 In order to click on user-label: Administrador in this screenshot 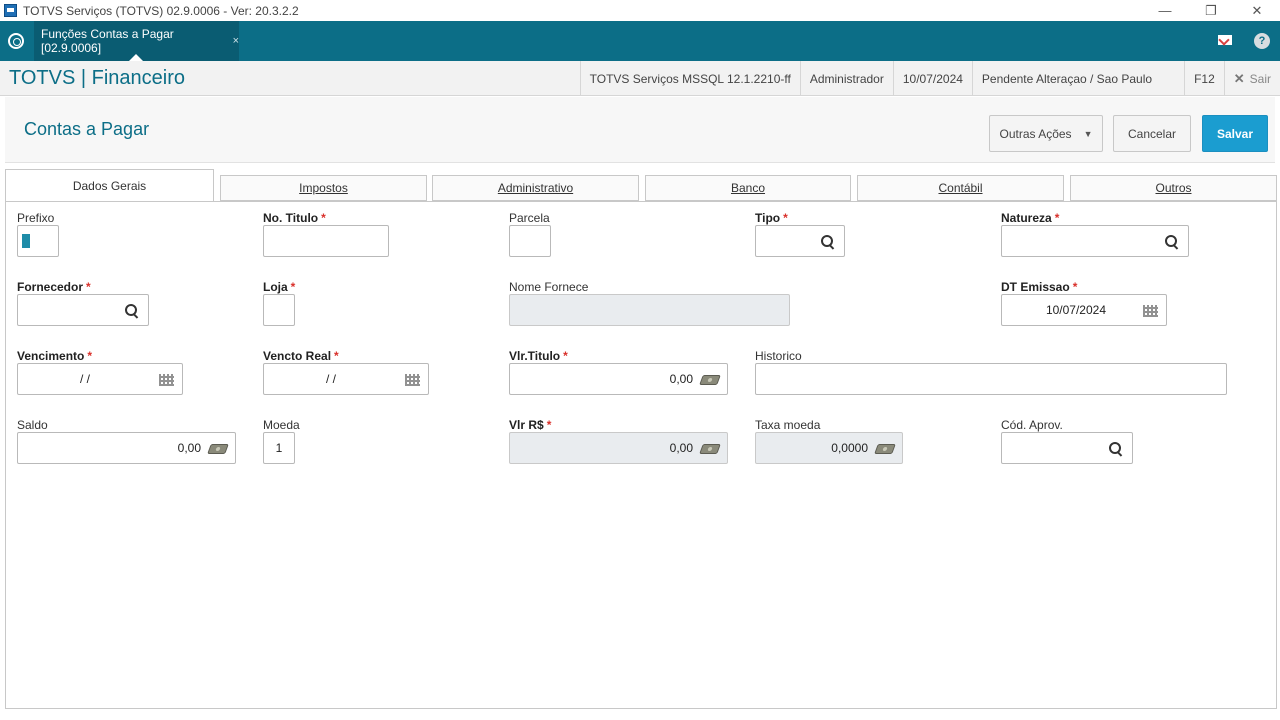, I will do `click(846, 78)`.